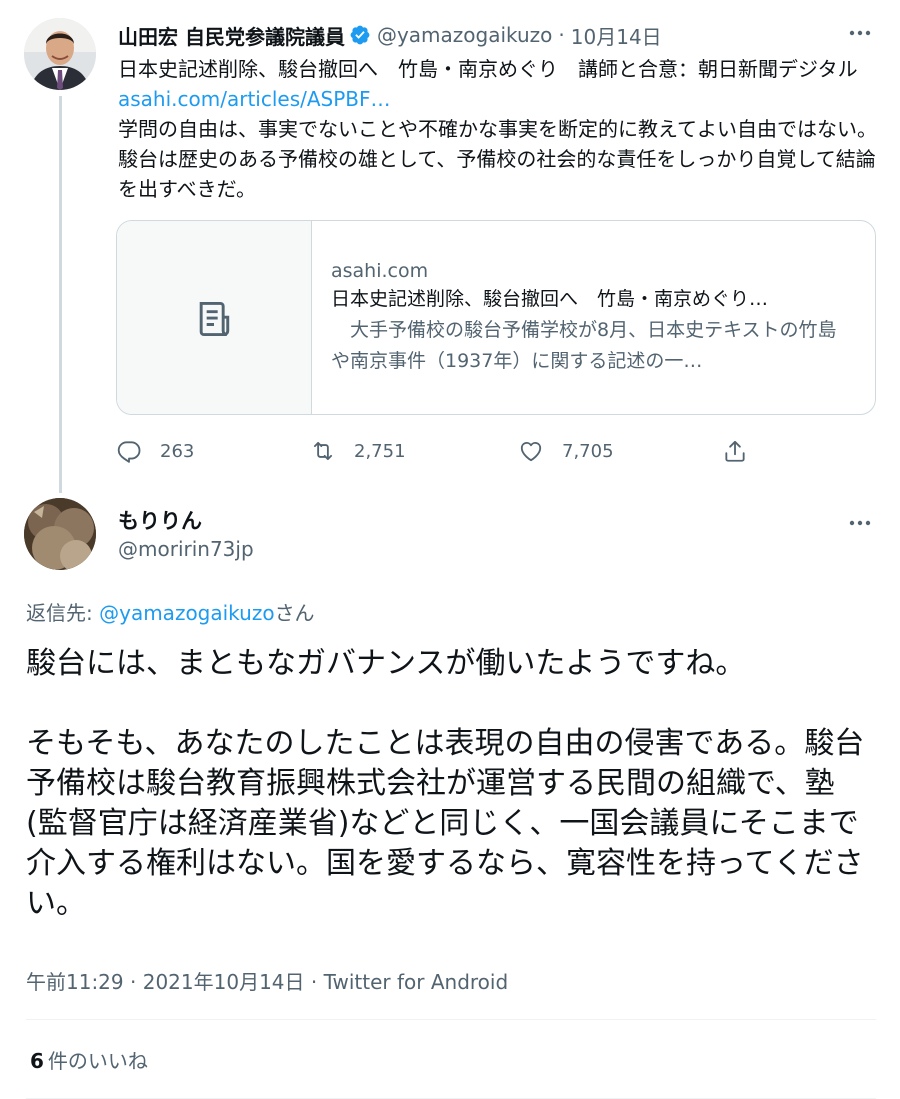 Image resolution: width=900 pixels, height=1099 pixels. I want to click on like-button: 7,705, so click(566, 451).